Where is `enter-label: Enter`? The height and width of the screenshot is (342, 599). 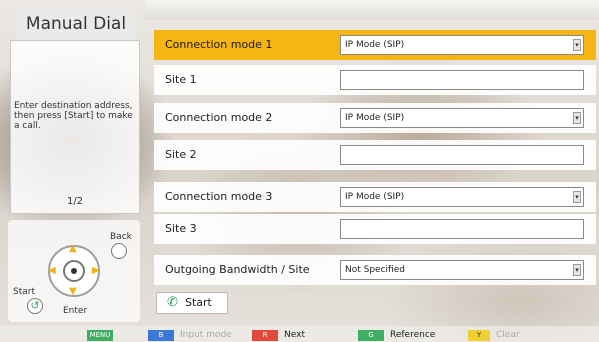
enter-label: Enter is located at coordinates (75, 311).